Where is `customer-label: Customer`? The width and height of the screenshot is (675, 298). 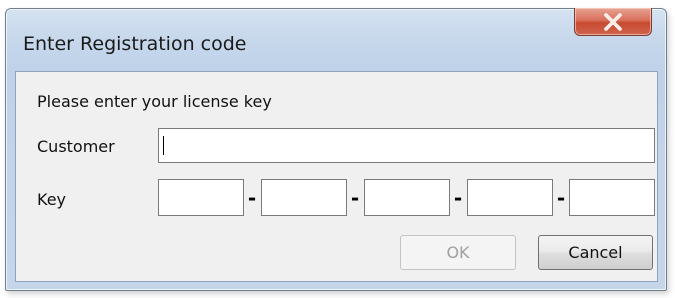
customer-label: Customer is located at coordinates (76, 146).